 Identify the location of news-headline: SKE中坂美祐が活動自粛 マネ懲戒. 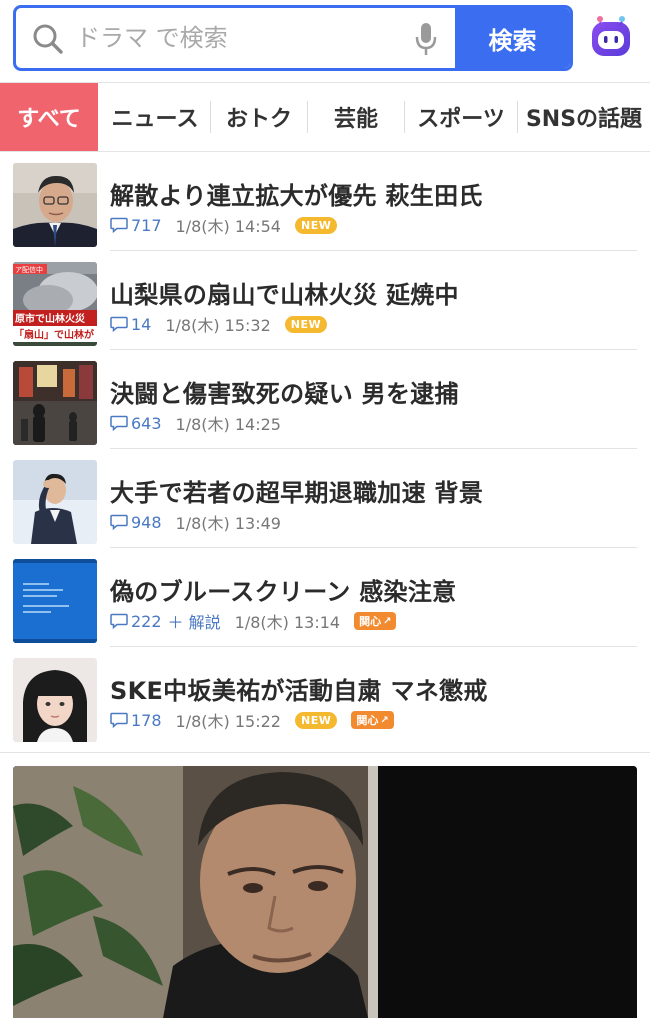
(375, 688).